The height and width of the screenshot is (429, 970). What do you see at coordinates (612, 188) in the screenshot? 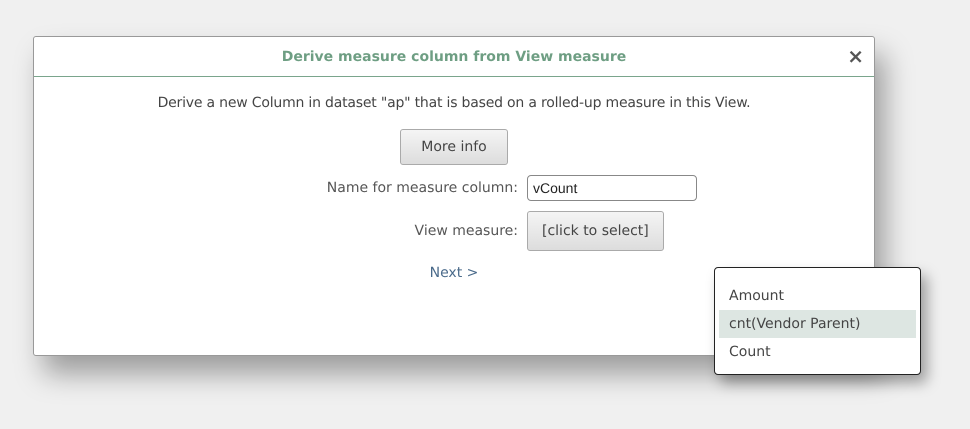
I see `input-field: vCount` at bounding box center [612, 188].